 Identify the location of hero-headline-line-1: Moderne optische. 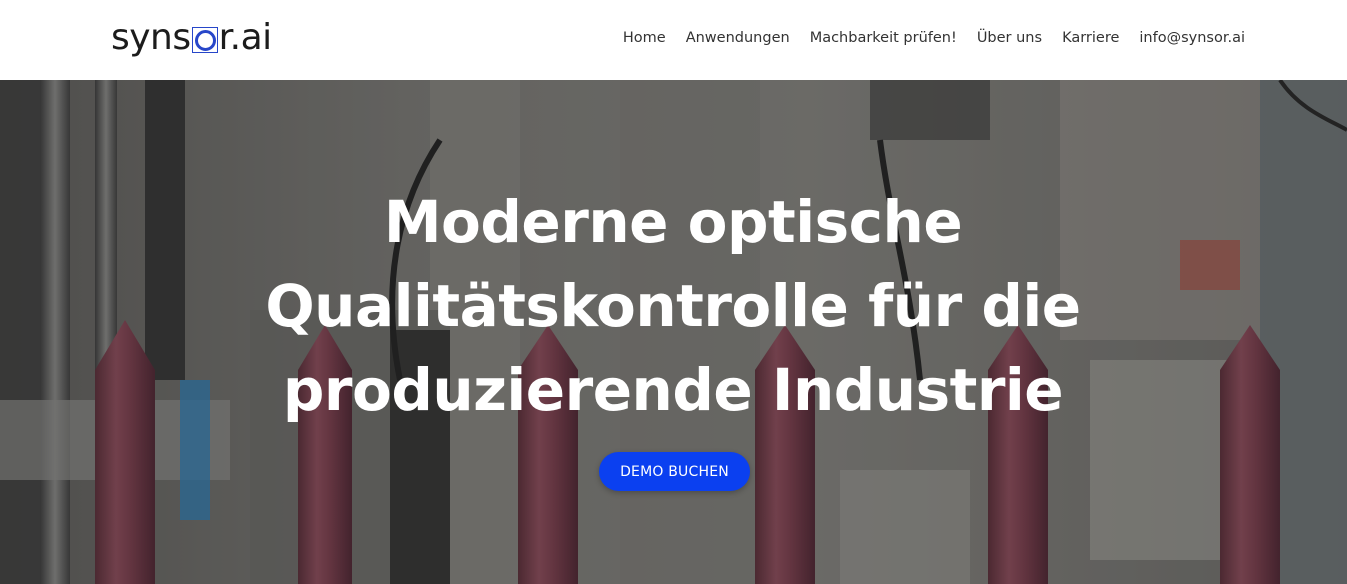
(673, 222).